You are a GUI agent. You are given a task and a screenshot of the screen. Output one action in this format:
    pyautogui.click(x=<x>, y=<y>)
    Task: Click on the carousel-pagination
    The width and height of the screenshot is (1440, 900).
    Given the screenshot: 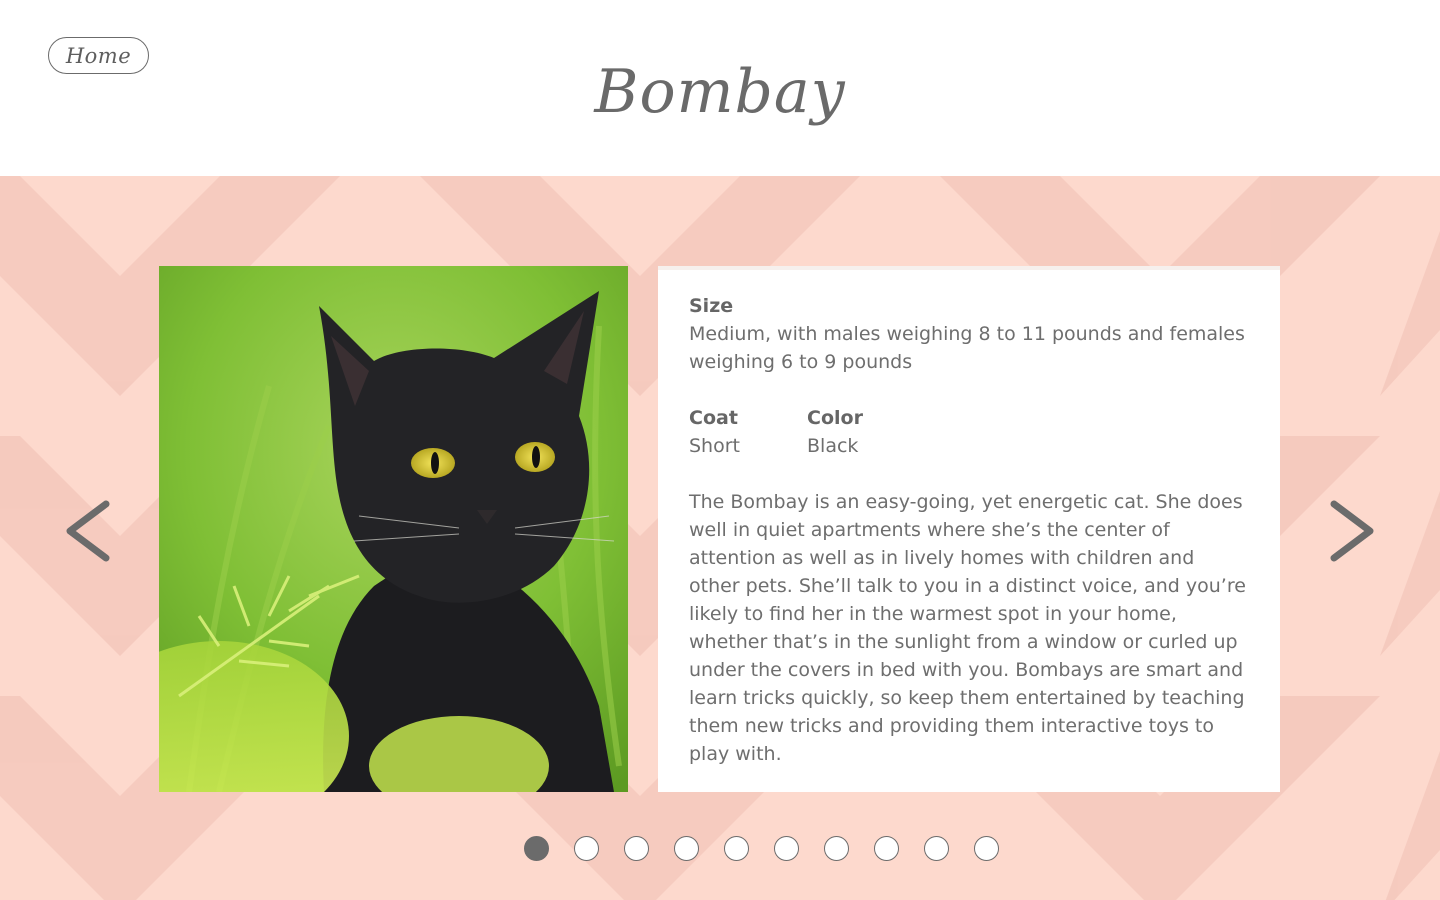 What is the action you would take?
    pyautogui.click(x=774, y=848)
    